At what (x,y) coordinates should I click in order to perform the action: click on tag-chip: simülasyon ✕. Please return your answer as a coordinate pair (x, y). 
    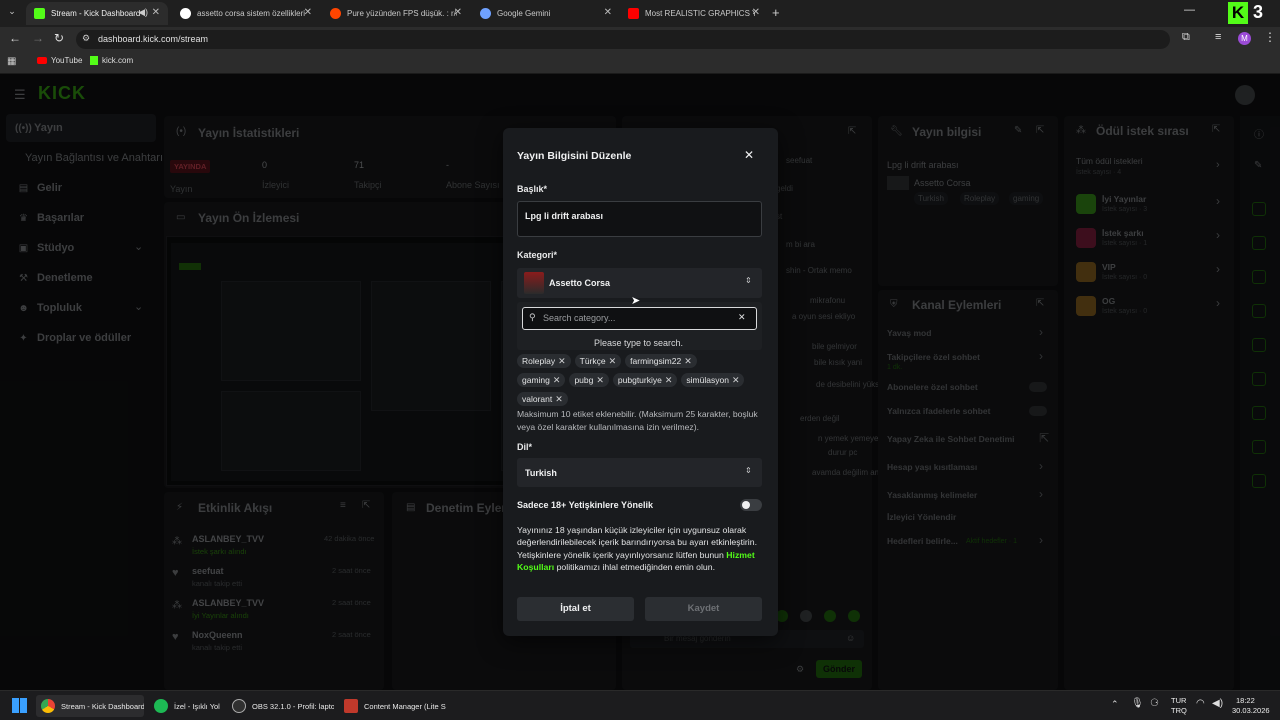
    Looking at the image, I should click on (713, 380).